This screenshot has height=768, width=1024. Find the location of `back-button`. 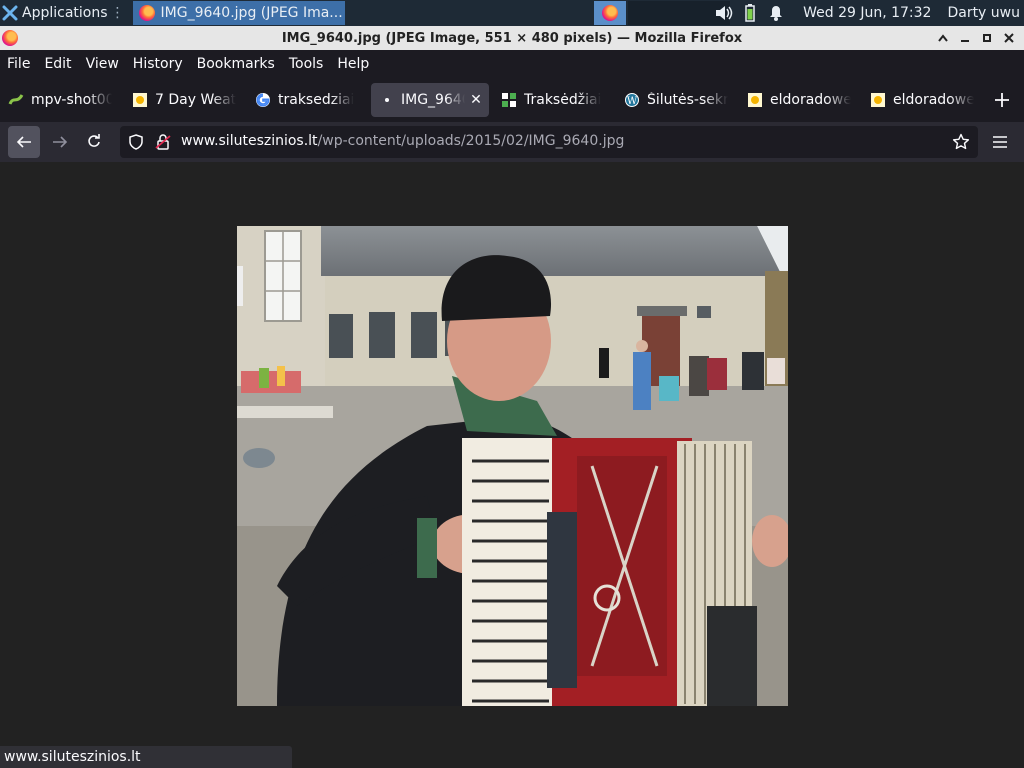

back-button is located at coordinates (24, 142).